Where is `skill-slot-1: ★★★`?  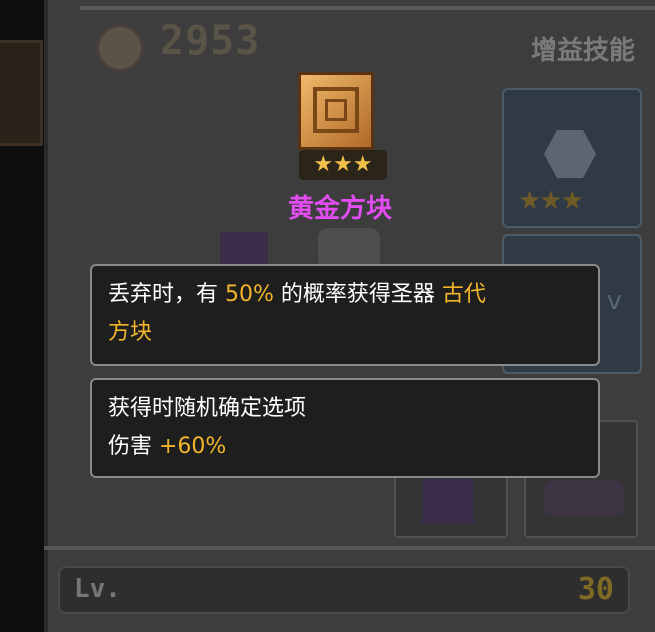
skill-slot-1: ★★★ is located at coordinates (572, 158).